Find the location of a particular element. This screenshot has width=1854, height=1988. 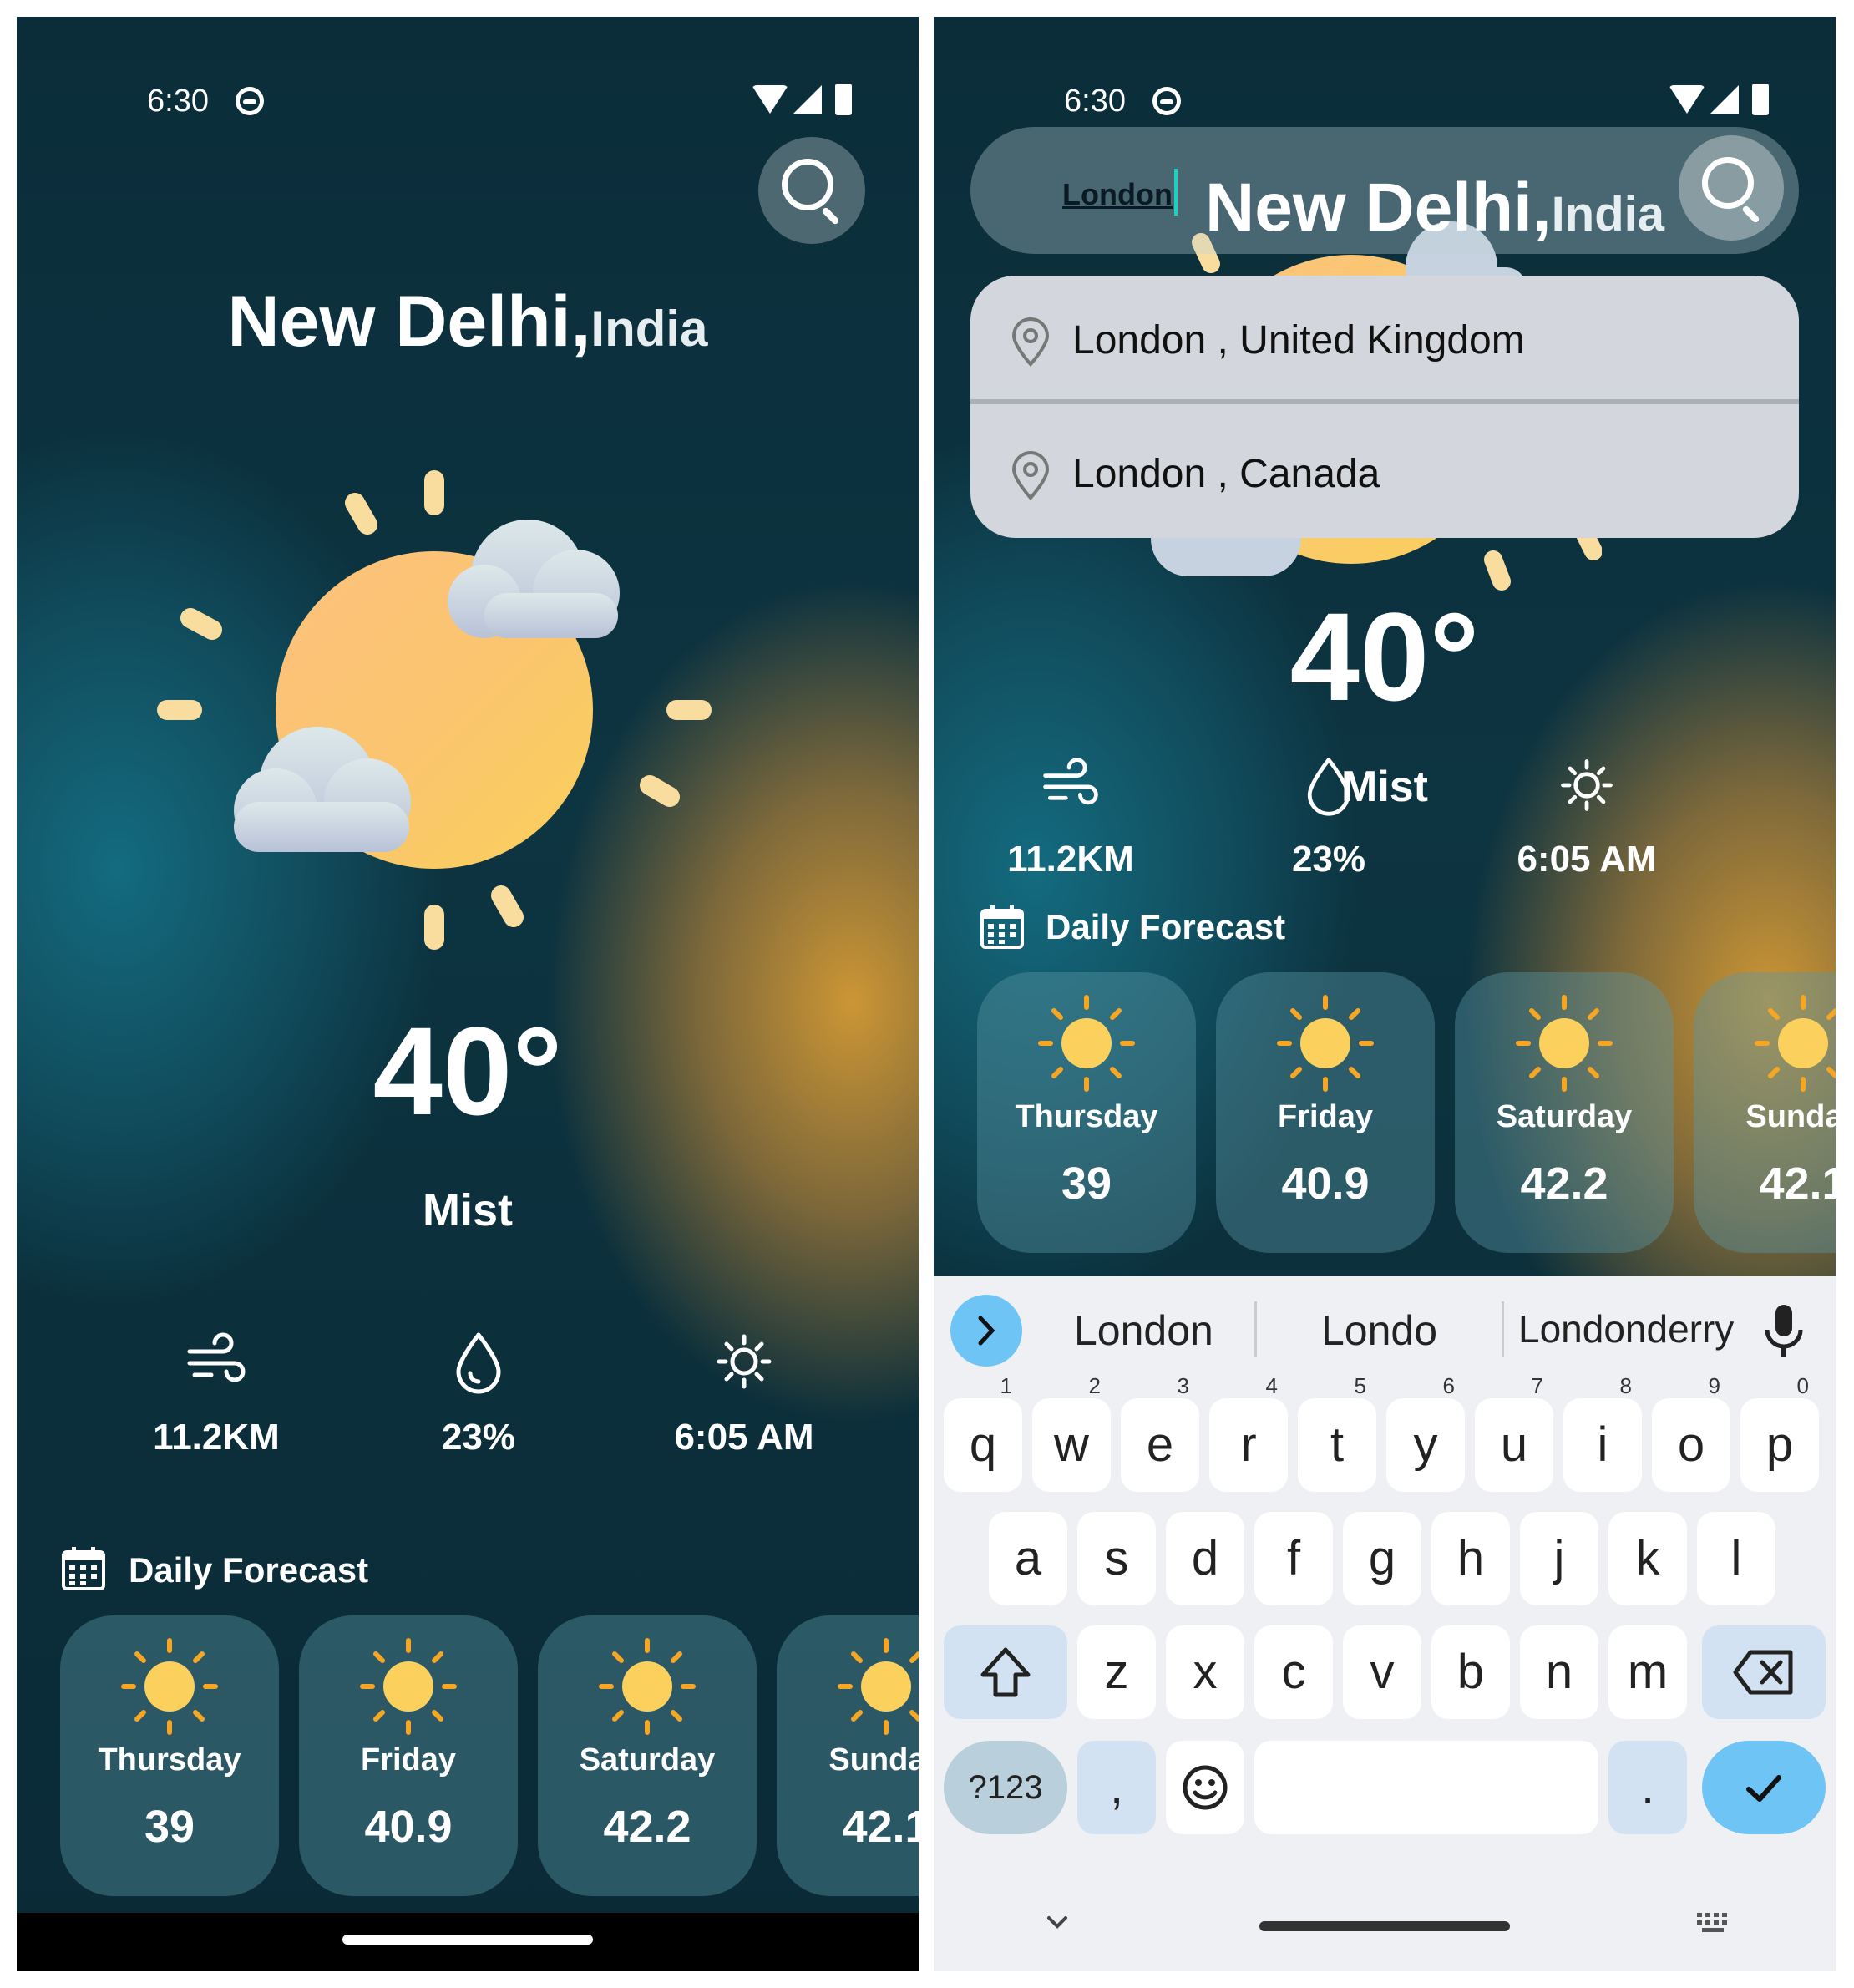

location-title: New Delhi,India is located at coordinates (468, 322).